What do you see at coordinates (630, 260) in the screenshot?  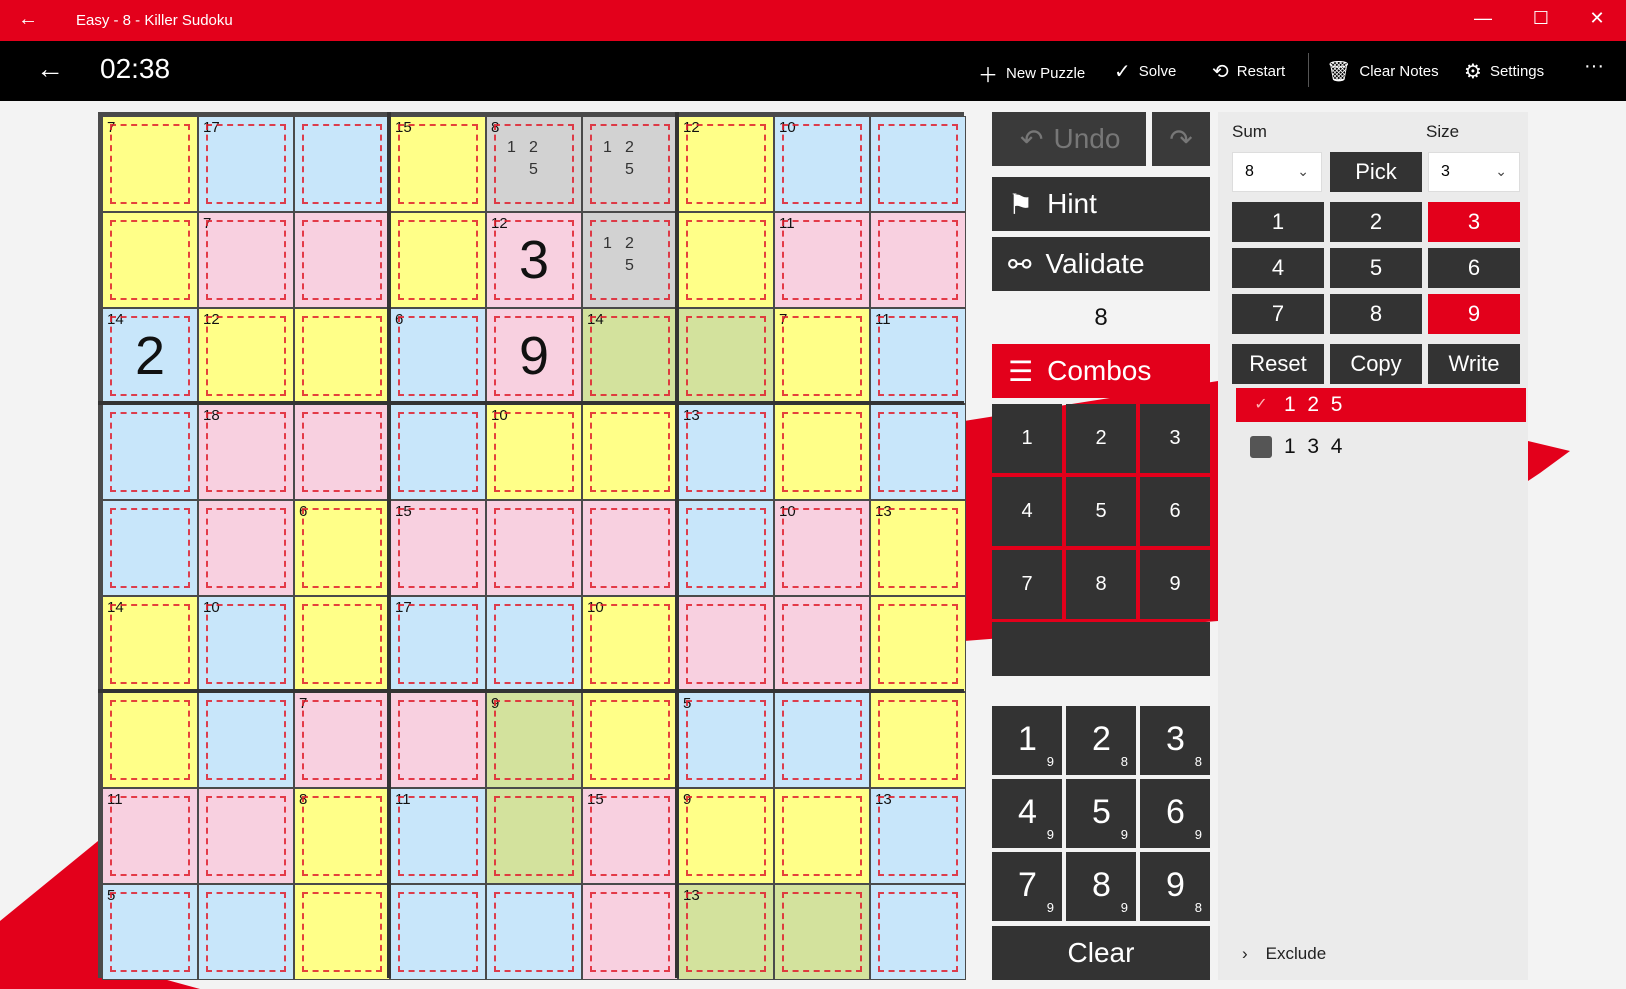 I see `grid-cell: 12 5` at bounding box center [630, 260].